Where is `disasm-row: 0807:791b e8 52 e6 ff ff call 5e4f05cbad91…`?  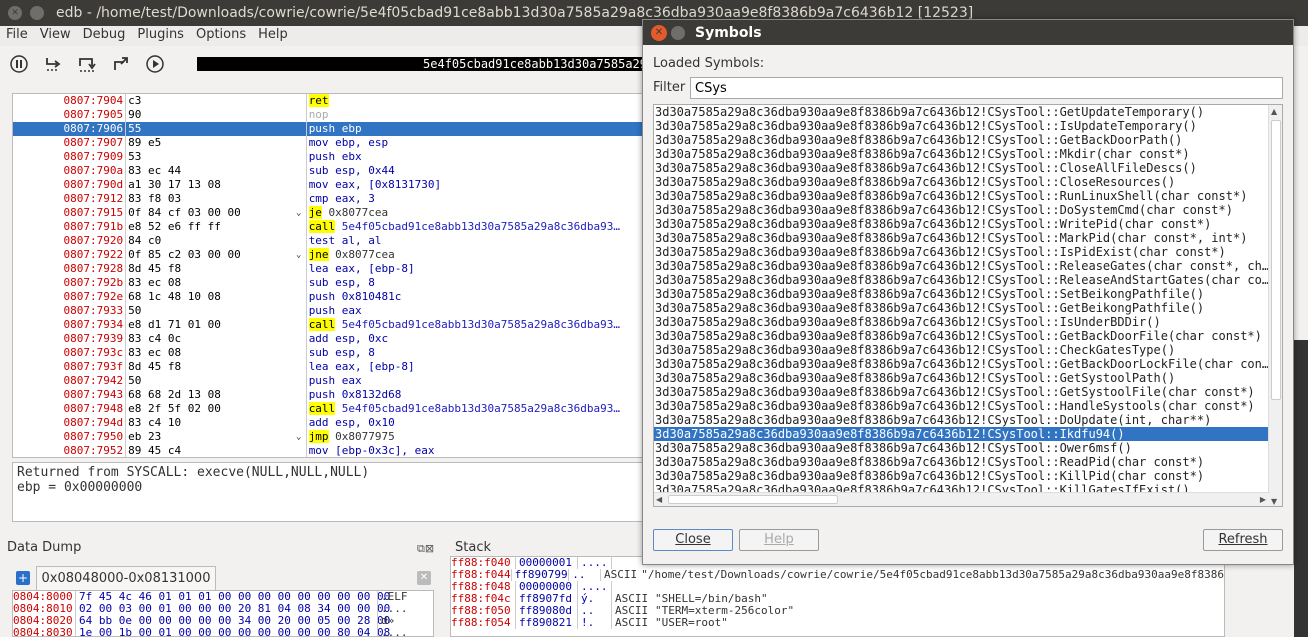
disasm-row: 0807:791b e8 52 e6 ff ff call 5e4f05cbad91… is located at coordinates (328, 227).